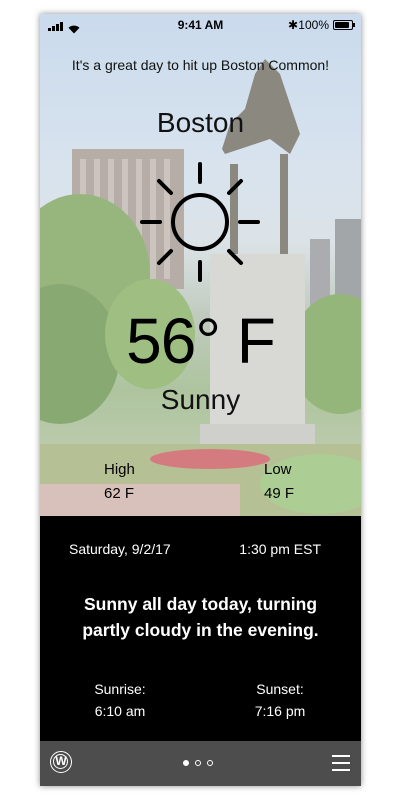  What do you see at coordinates (200, 25) in the screenshot?
I see `status-bar: 9:41 AM ✱ 100%` at bounding box center [200, 25].